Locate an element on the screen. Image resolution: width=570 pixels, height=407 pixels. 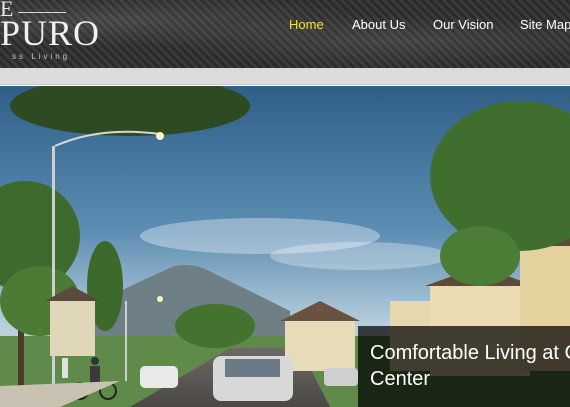
hero-caption-line-2: Center is located at coordinates (400, 379).